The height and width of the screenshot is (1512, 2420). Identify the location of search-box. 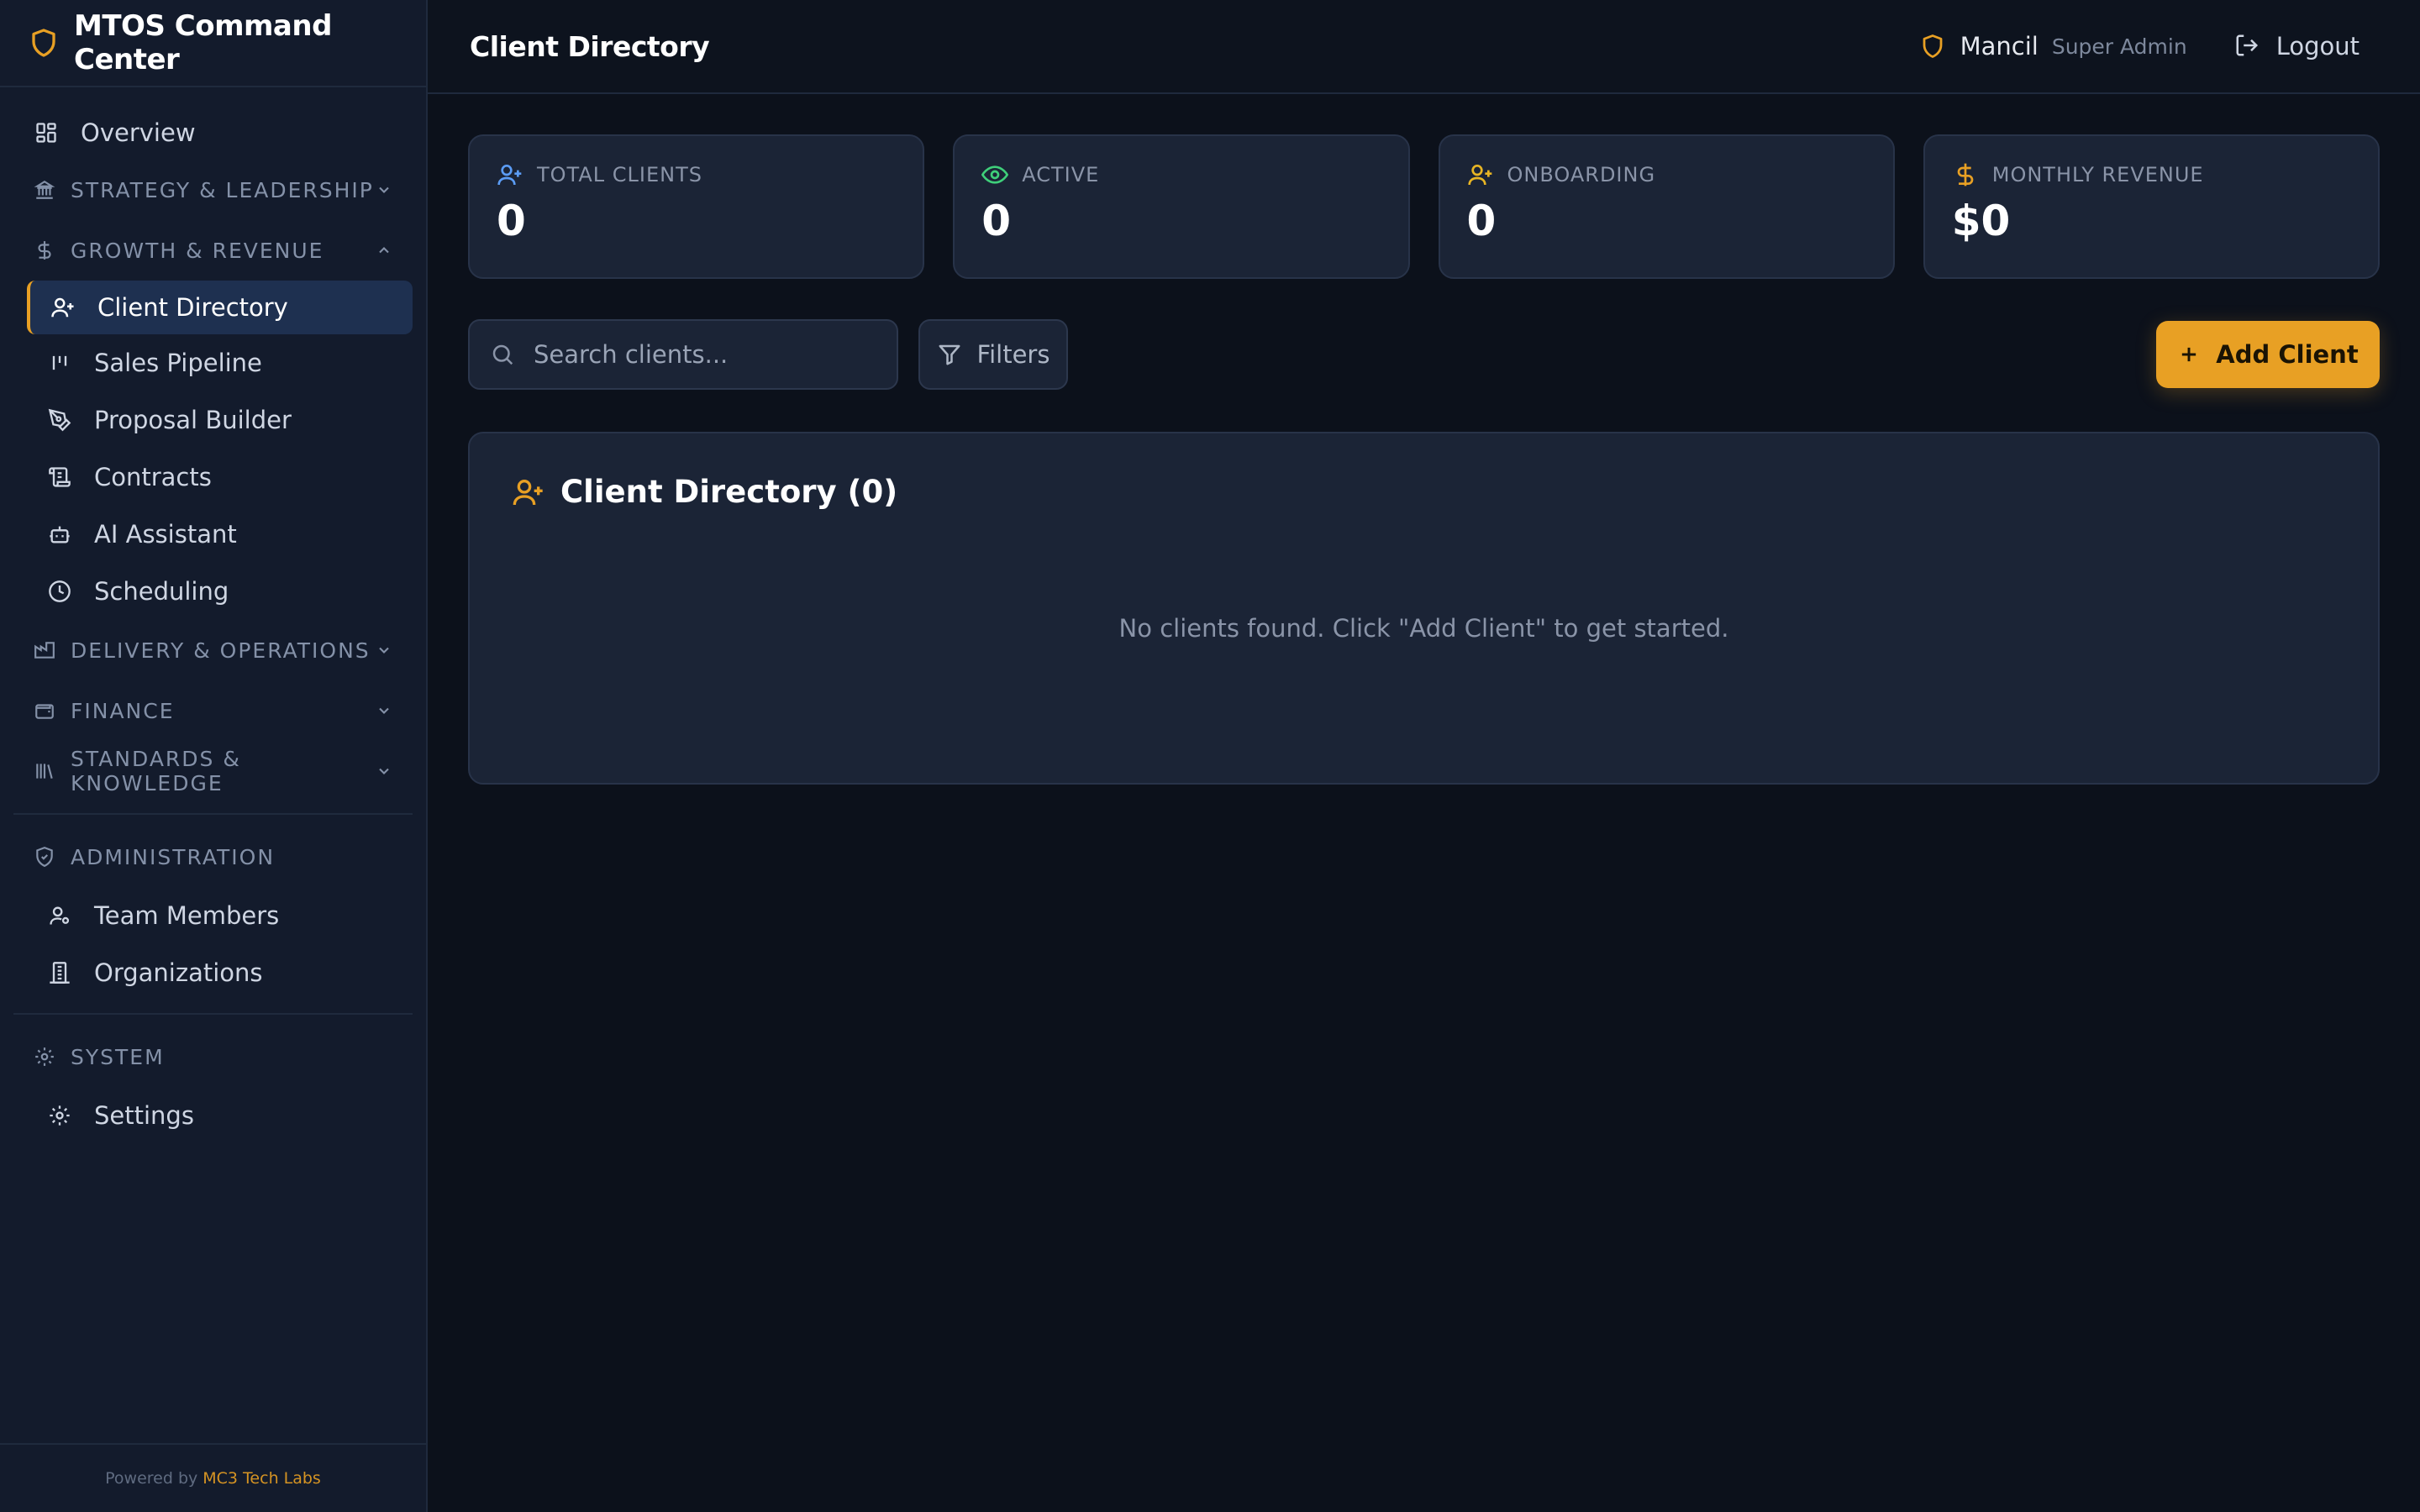
(683, 354).